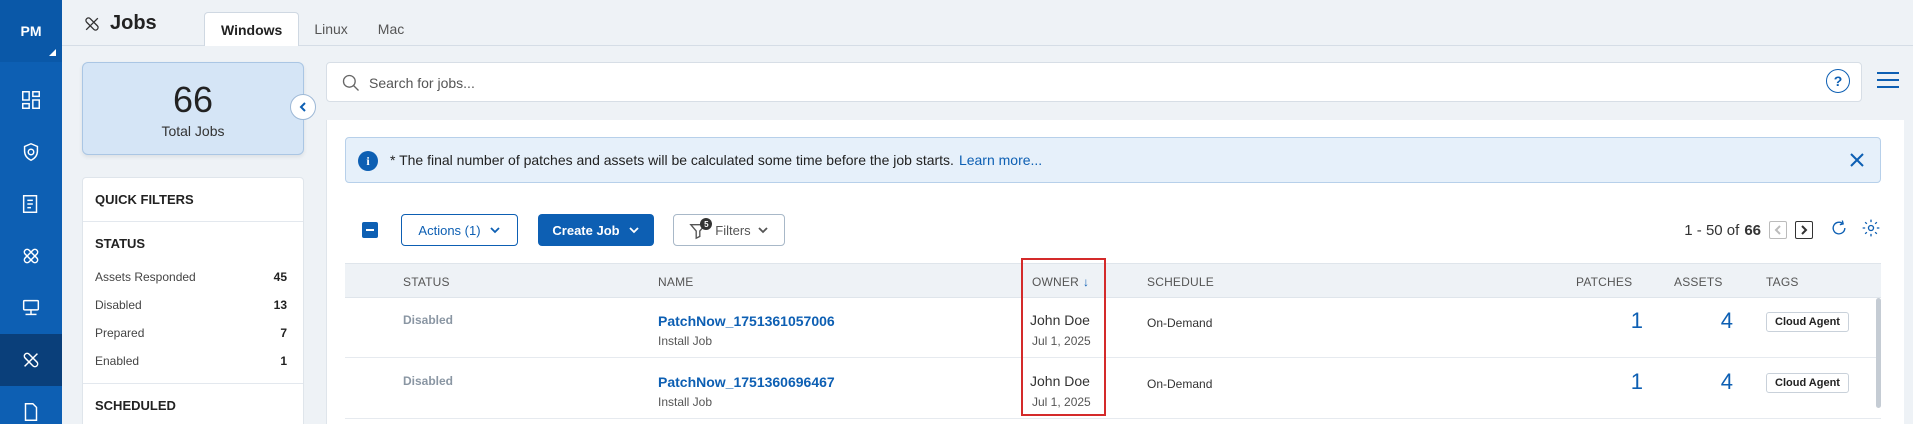 This screenshot has height=424, width=1913. What do you see at coordinates (1180, 282) in the screenshot?
I see `col-schedule: SCHEDULE` at bounding box center [1180, 282].